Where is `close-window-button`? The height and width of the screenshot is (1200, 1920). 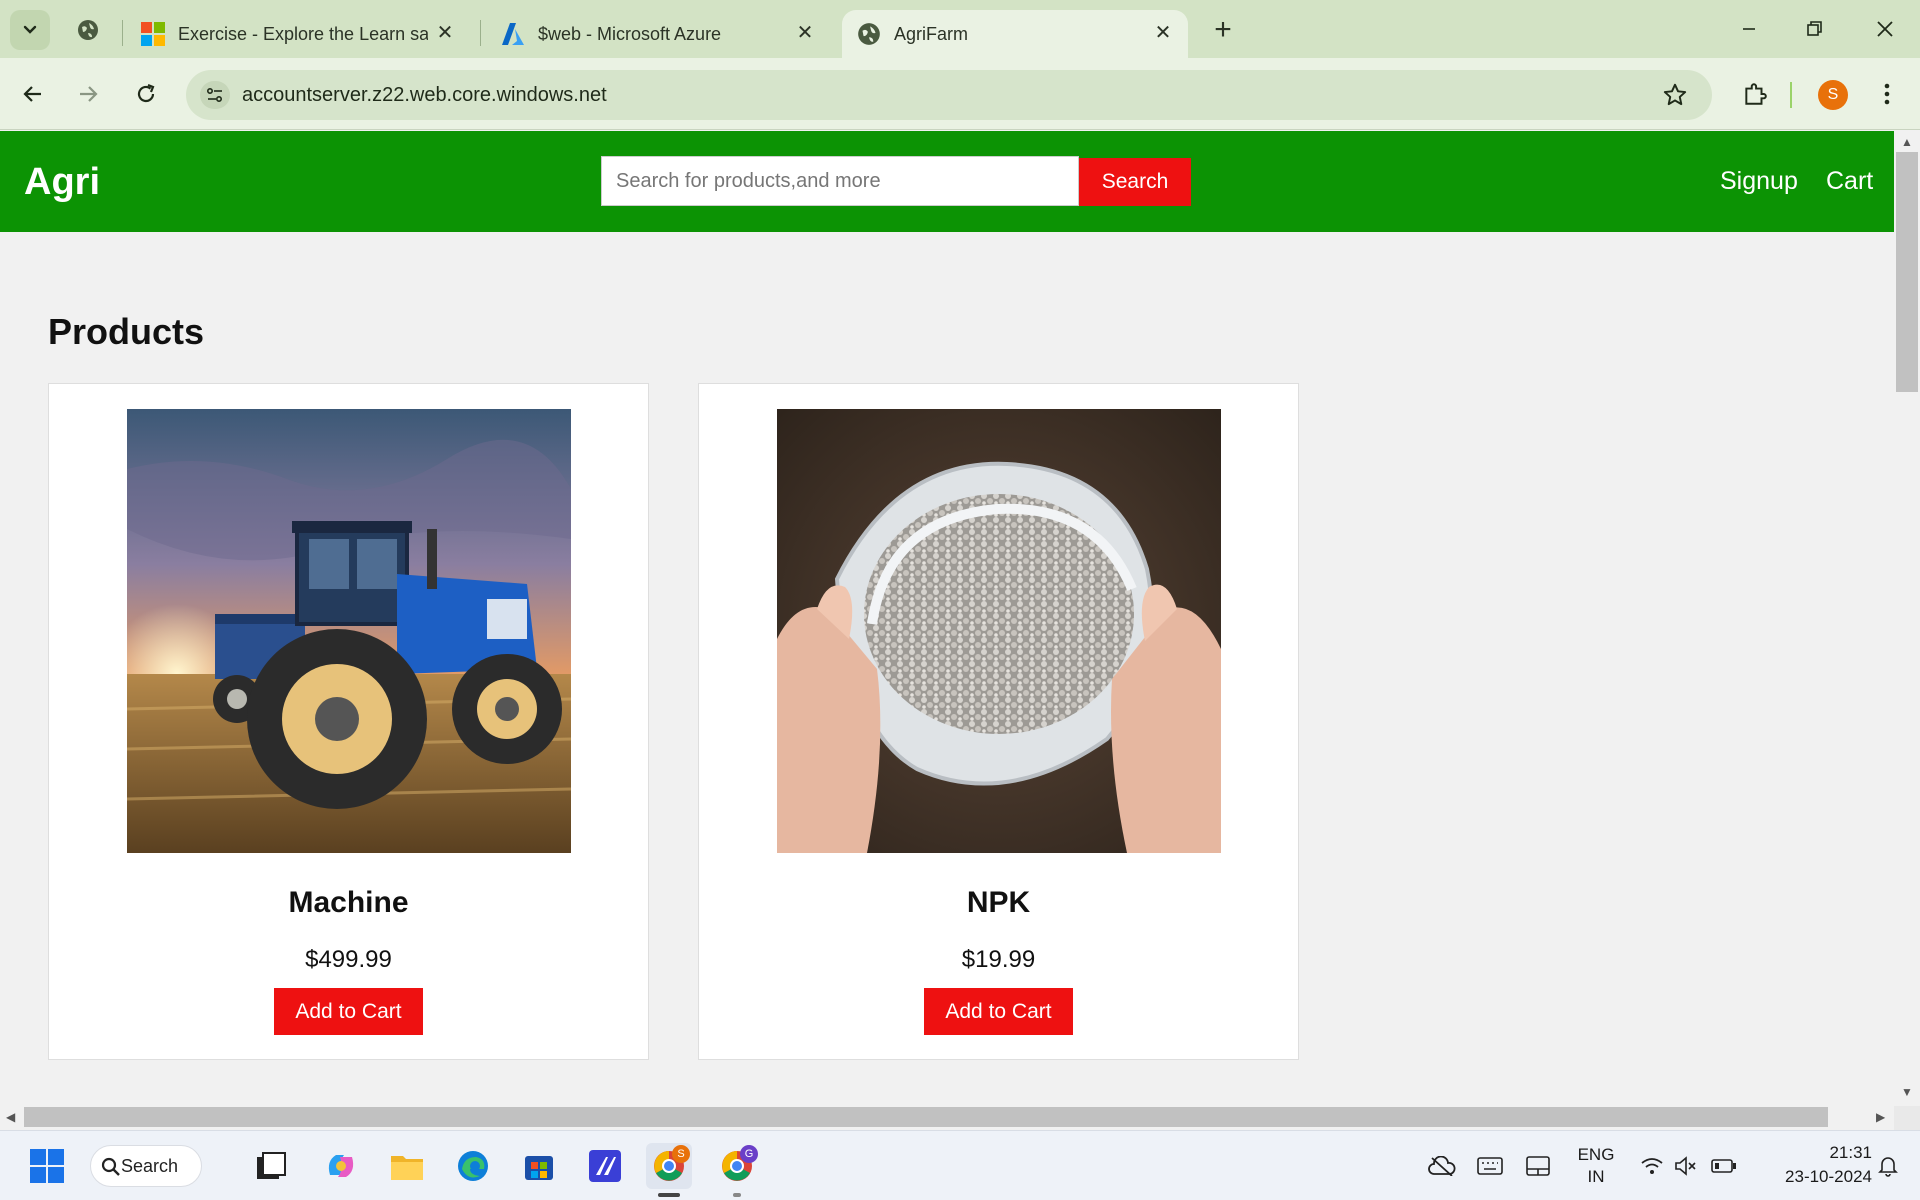 close-window-button is located at coordinates (1885, 29).